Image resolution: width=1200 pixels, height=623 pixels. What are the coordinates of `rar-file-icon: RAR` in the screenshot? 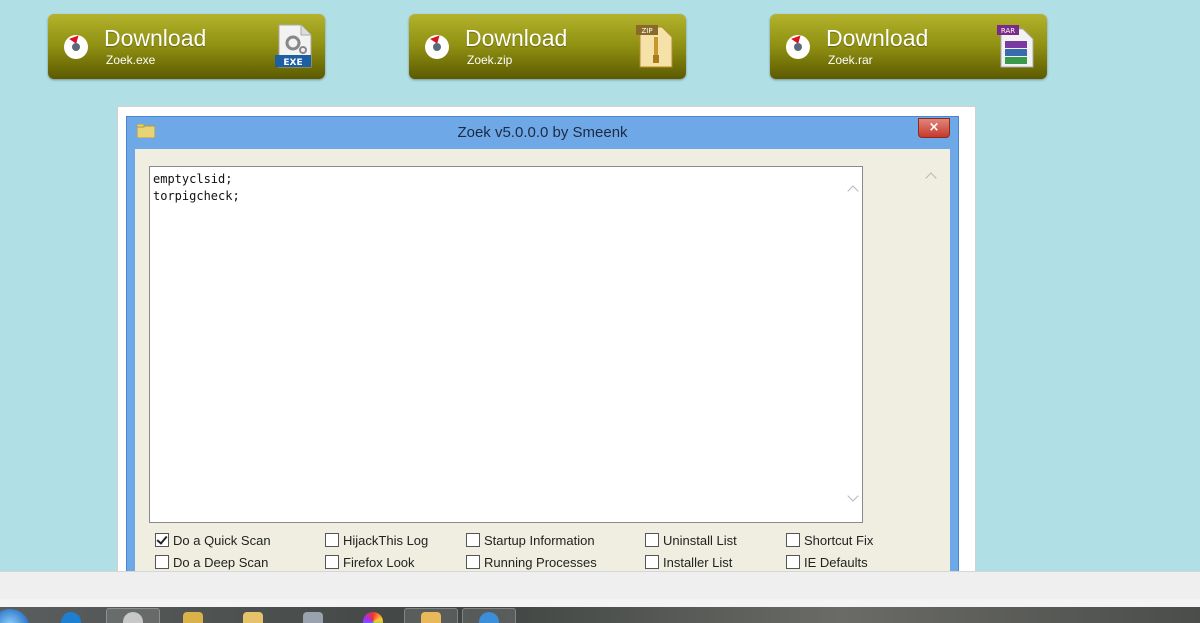 It's located at (1015, 46).